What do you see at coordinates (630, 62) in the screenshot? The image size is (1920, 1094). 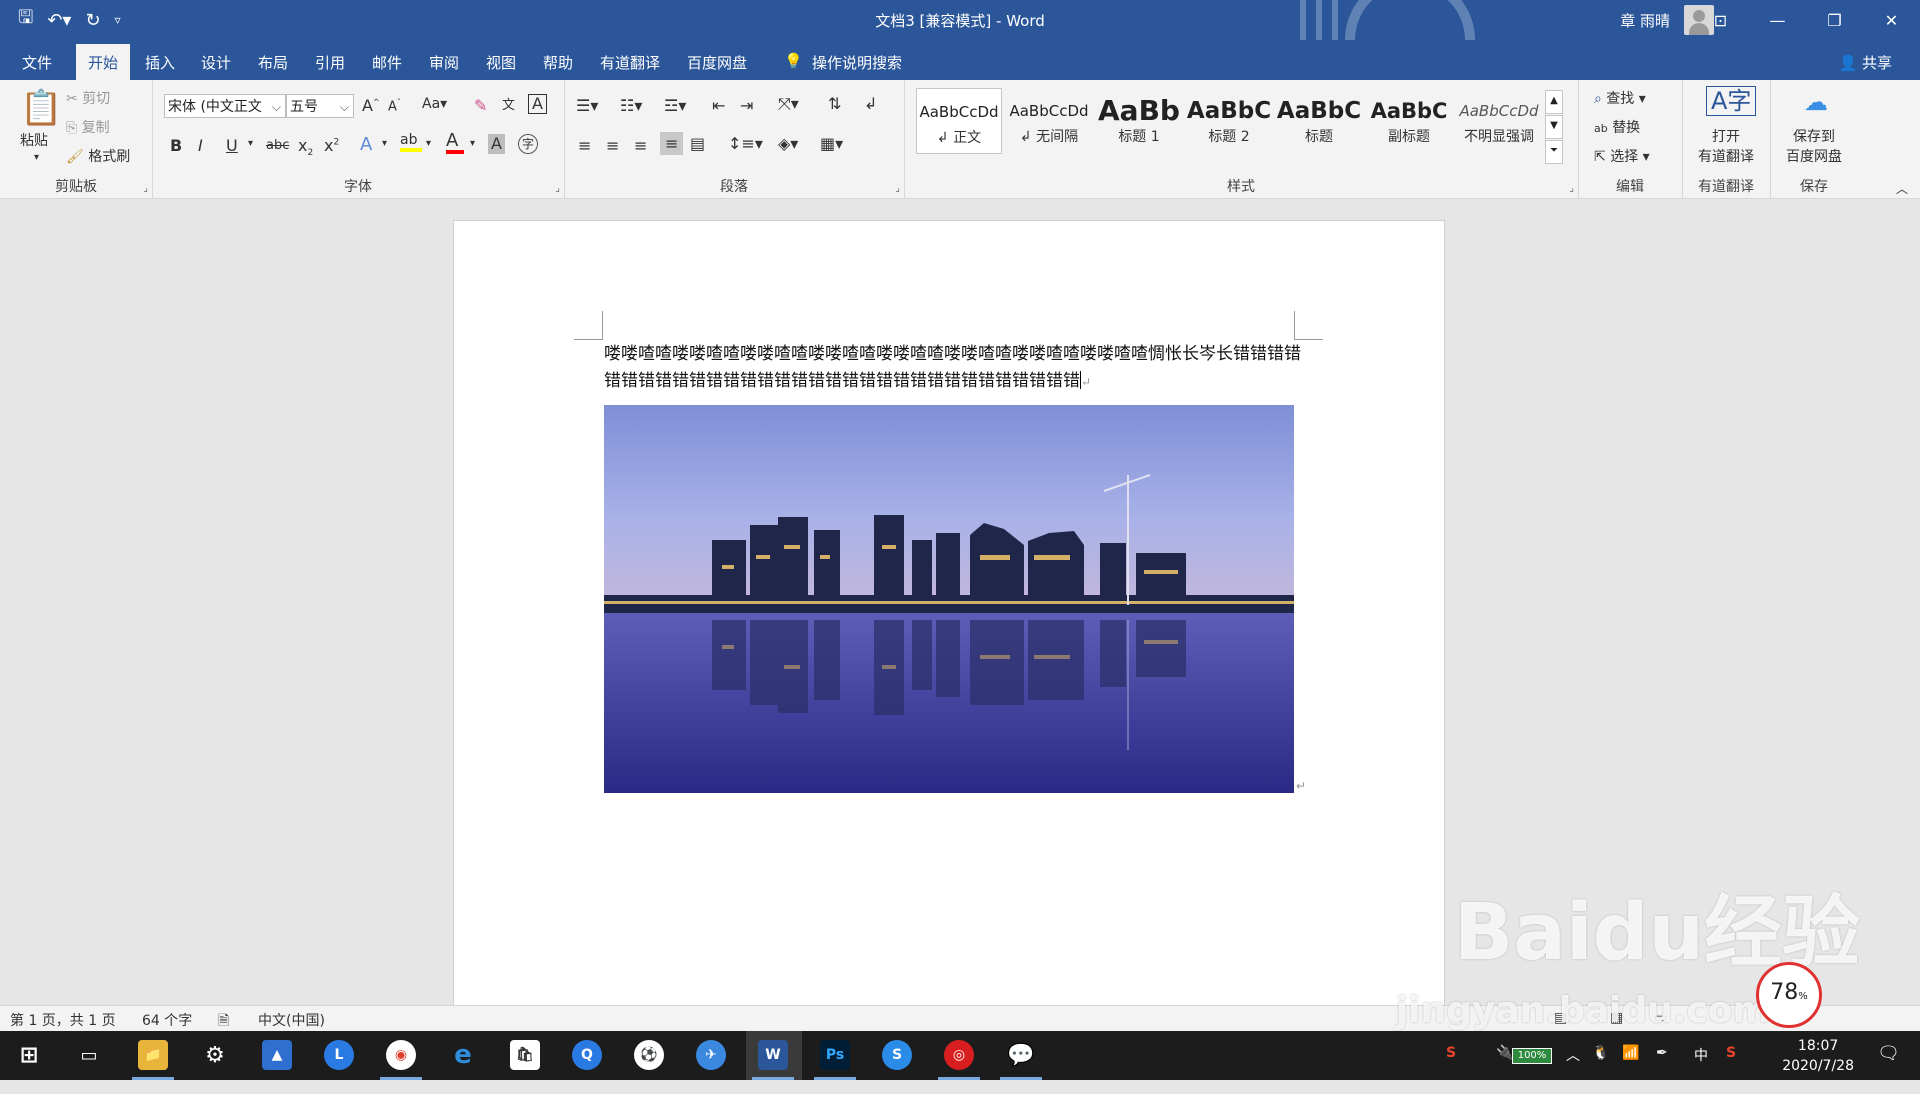 I see `tab-youdao: 有道翻译` at bounding box center [630, 62].